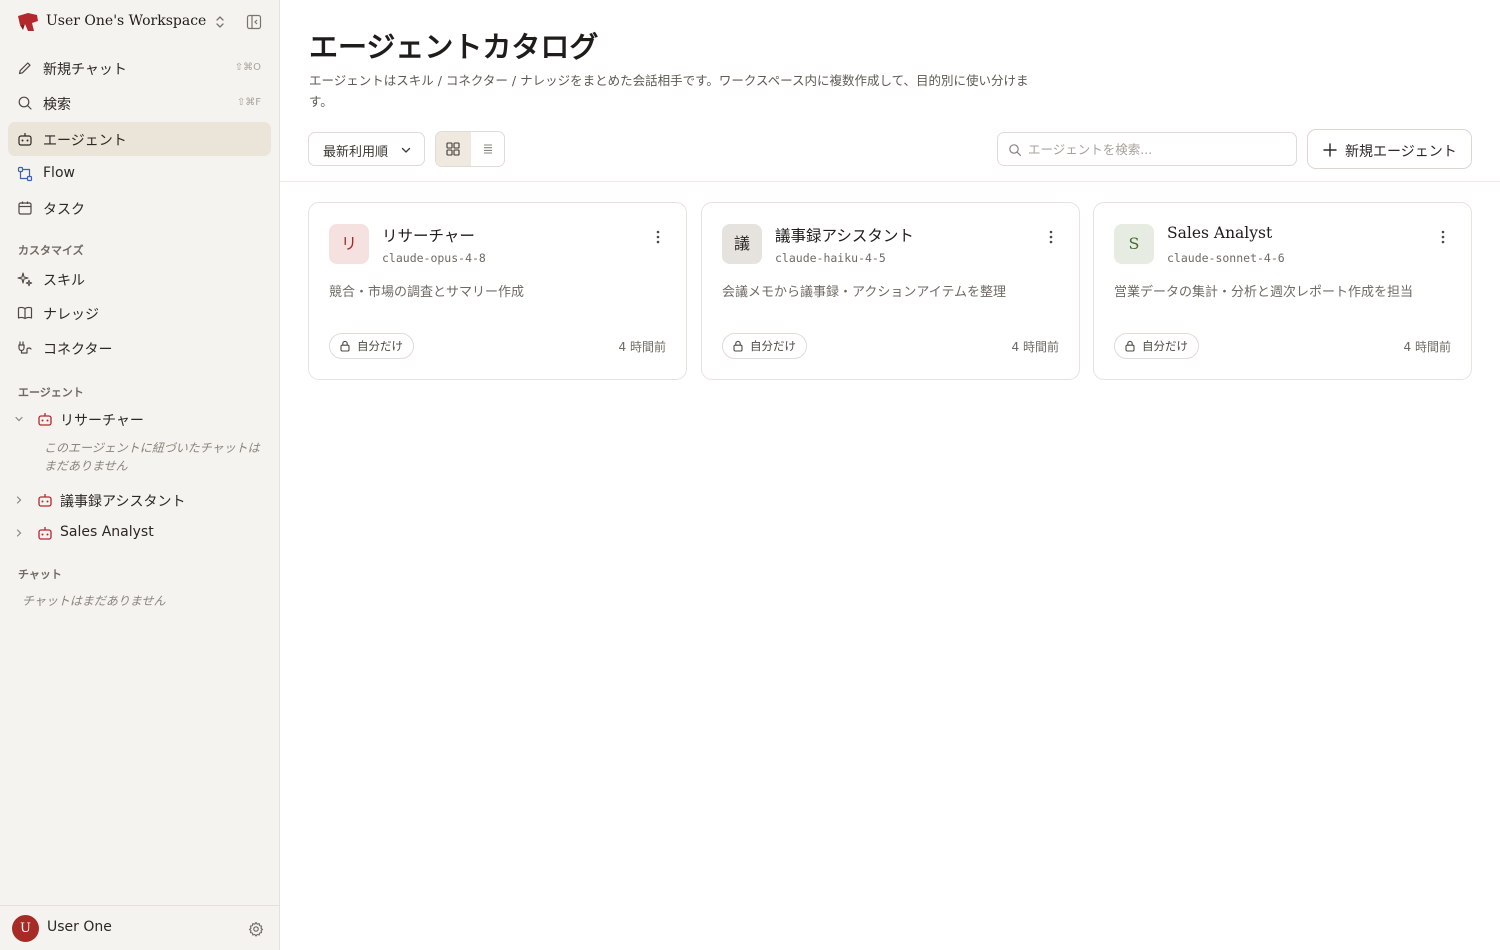  I want to click on sidebar-agent-label: Sales Analyst, so click(107, 532).